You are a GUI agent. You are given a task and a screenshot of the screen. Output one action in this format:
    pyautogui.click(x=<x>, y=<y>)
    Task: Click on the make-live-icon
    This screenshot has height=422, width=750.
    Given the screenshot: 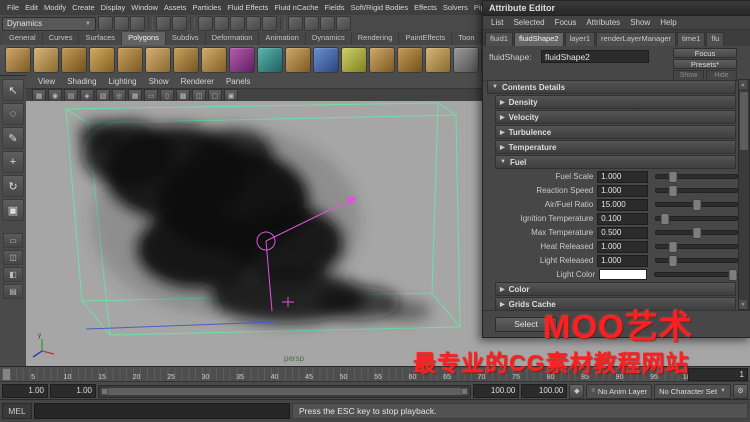 What is the action you would take?
    pyautogui.click(x=269, y=23)
    